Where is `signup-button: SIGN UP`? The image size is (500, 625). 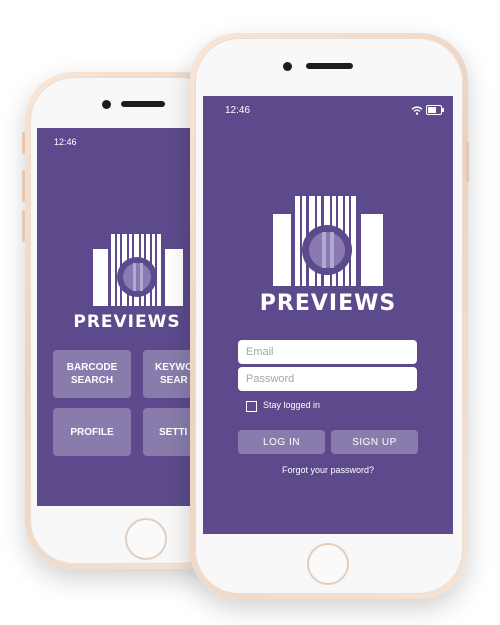 signup-button: SIGN UP is located at coordinates (374, 442).